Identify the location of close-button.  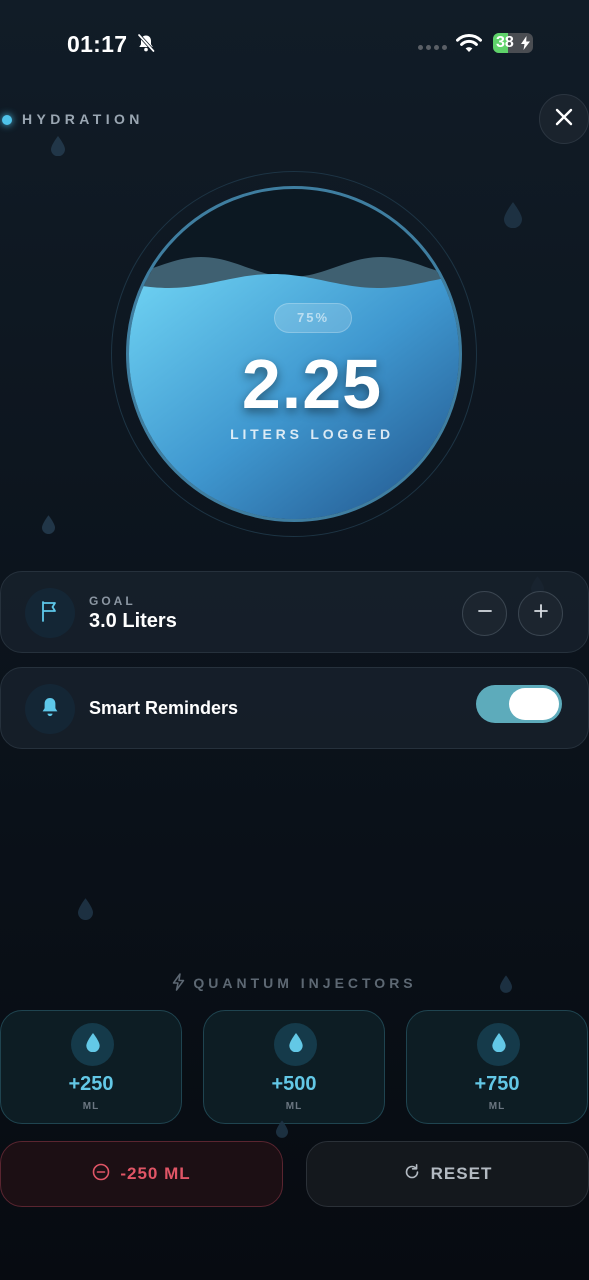
(564, 119).